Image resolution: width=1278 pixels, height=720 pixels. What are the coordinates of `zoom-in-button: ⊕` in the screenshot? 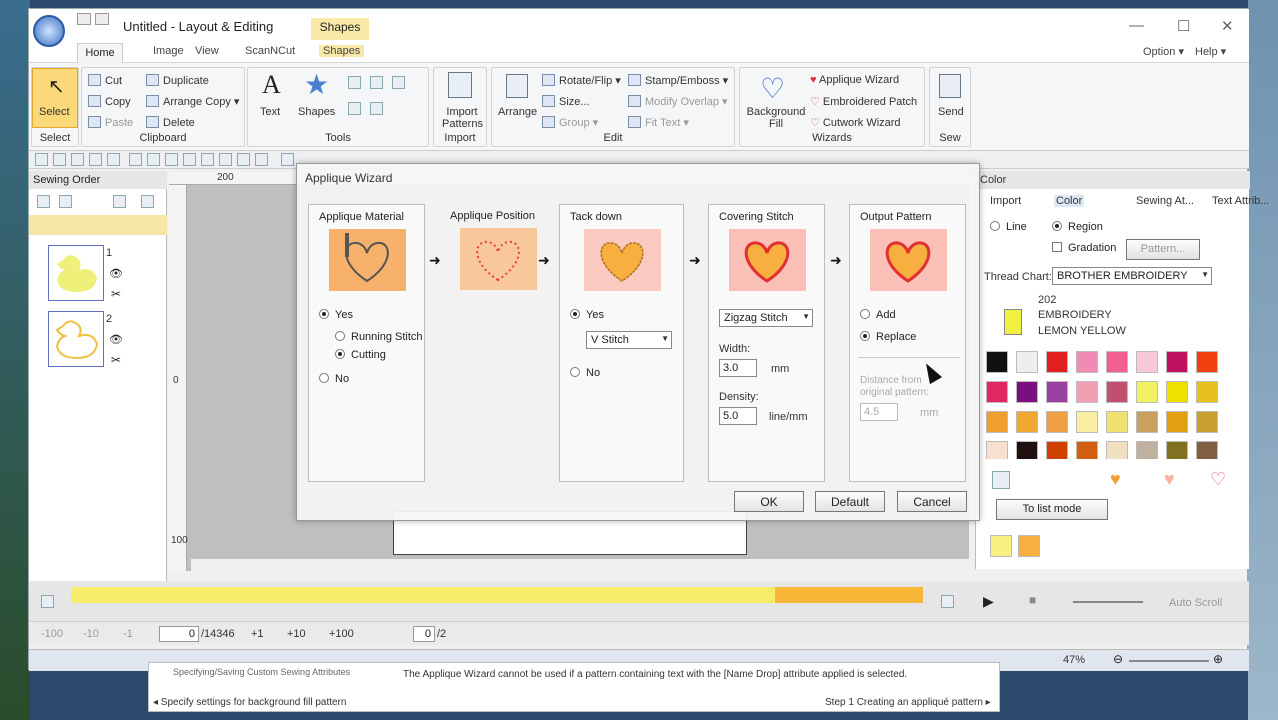 It's located at (1218, 659).